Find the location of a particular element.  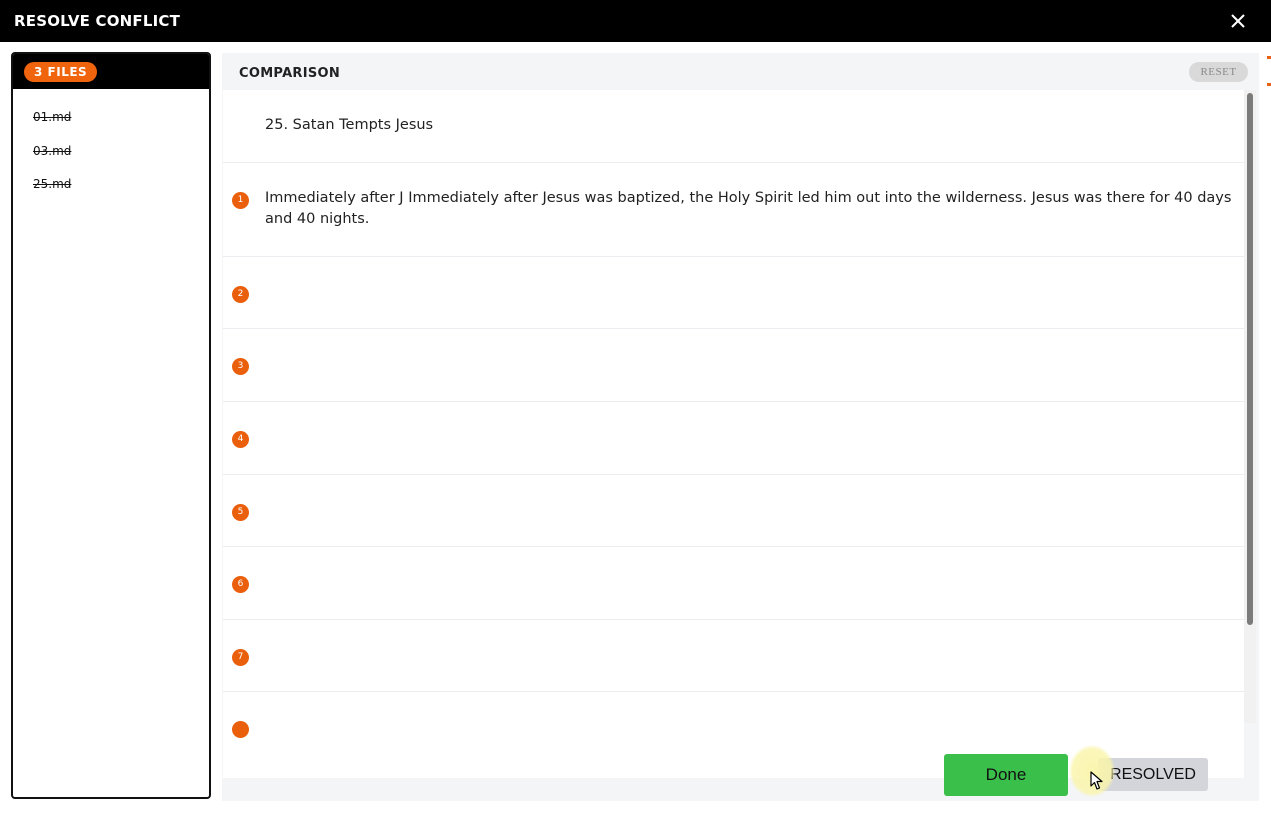

done-button: Done is located at coordinates (1006, 775).